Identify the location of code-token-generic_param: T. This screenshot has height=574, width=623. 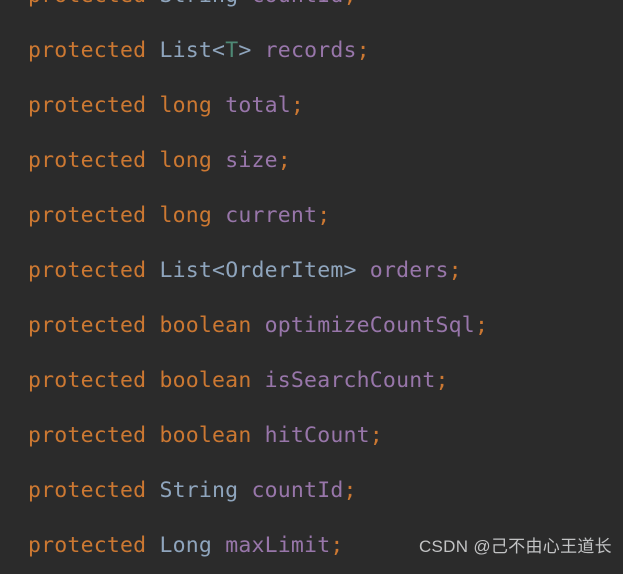
(232, 50).